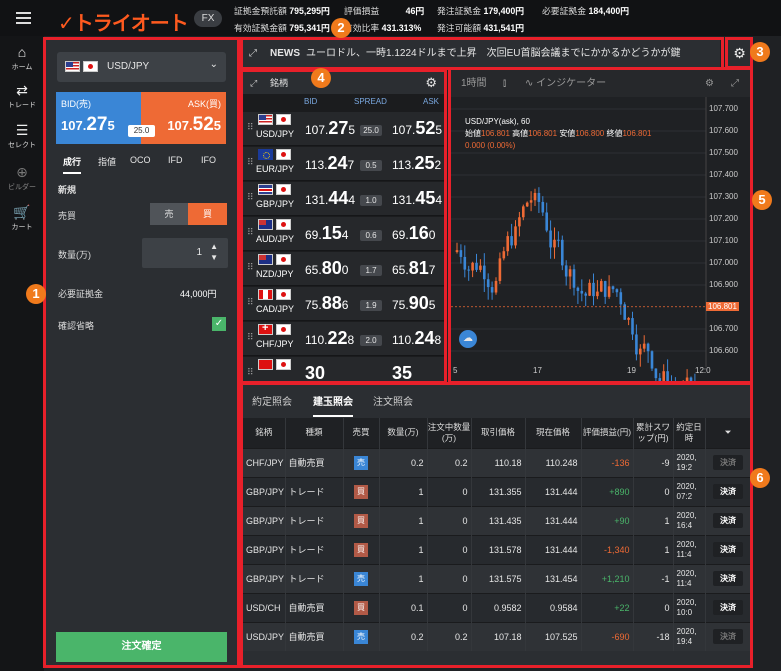  What do you see at coordinates (351, 165) in the screenshot?
I see `bid-small: 7` at bounding box center [351, 165].